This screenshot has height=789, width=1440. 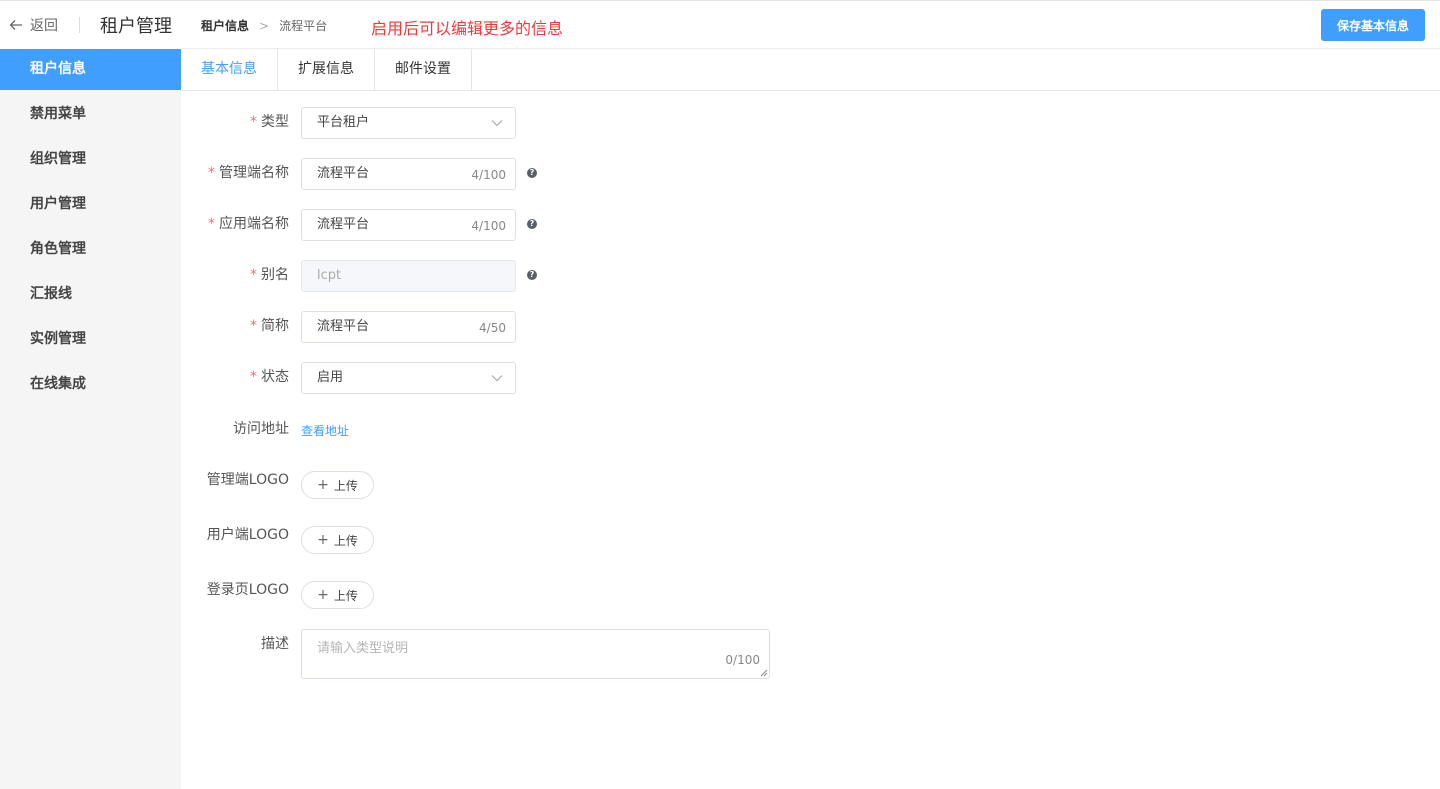 I want to click on app-name-input: 流程平台 4/100, so click(x=408, y=225).